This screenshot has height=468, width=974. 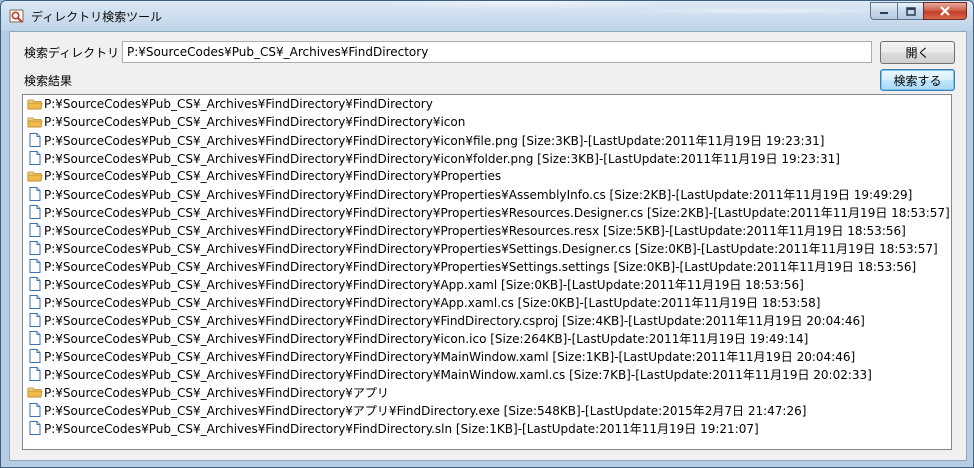 I want to click on search-button: 検索する, so click(x=917, y=80).